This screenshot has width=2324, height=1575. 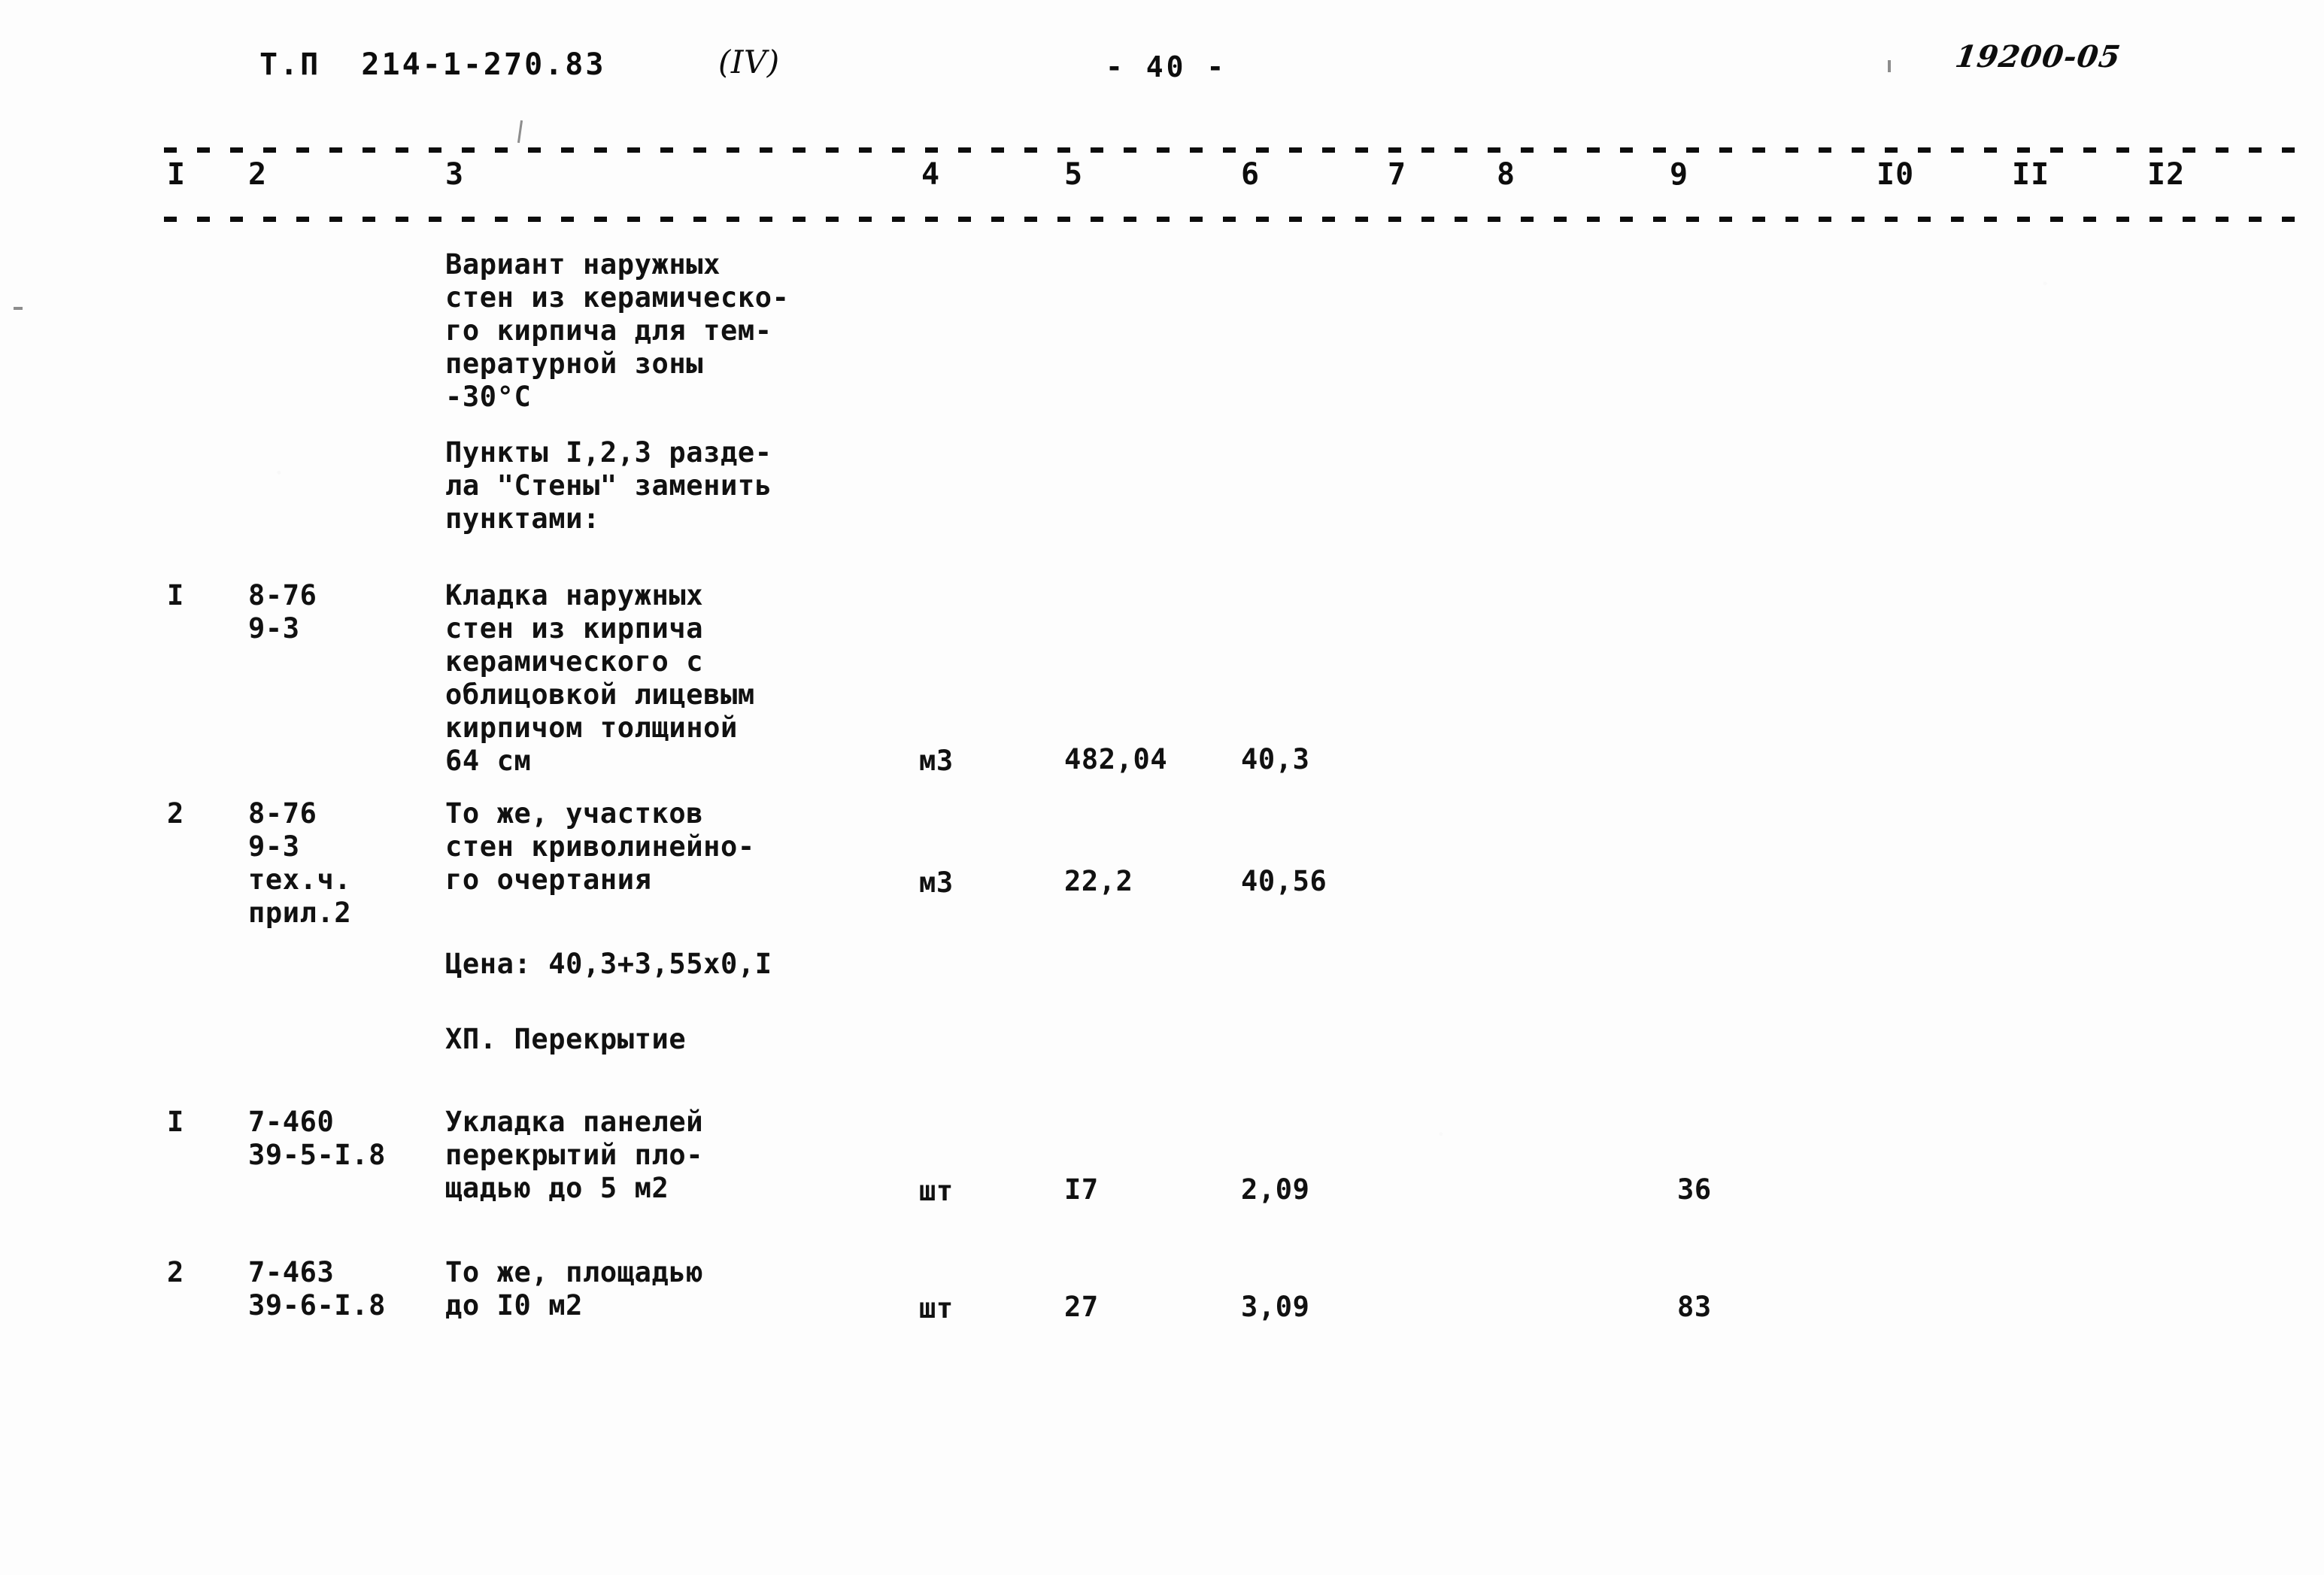 What do you see at coordinates (1231, 220) in the screenshot?
I see `table-rule-bottom` at bounding box center [1231, 220].